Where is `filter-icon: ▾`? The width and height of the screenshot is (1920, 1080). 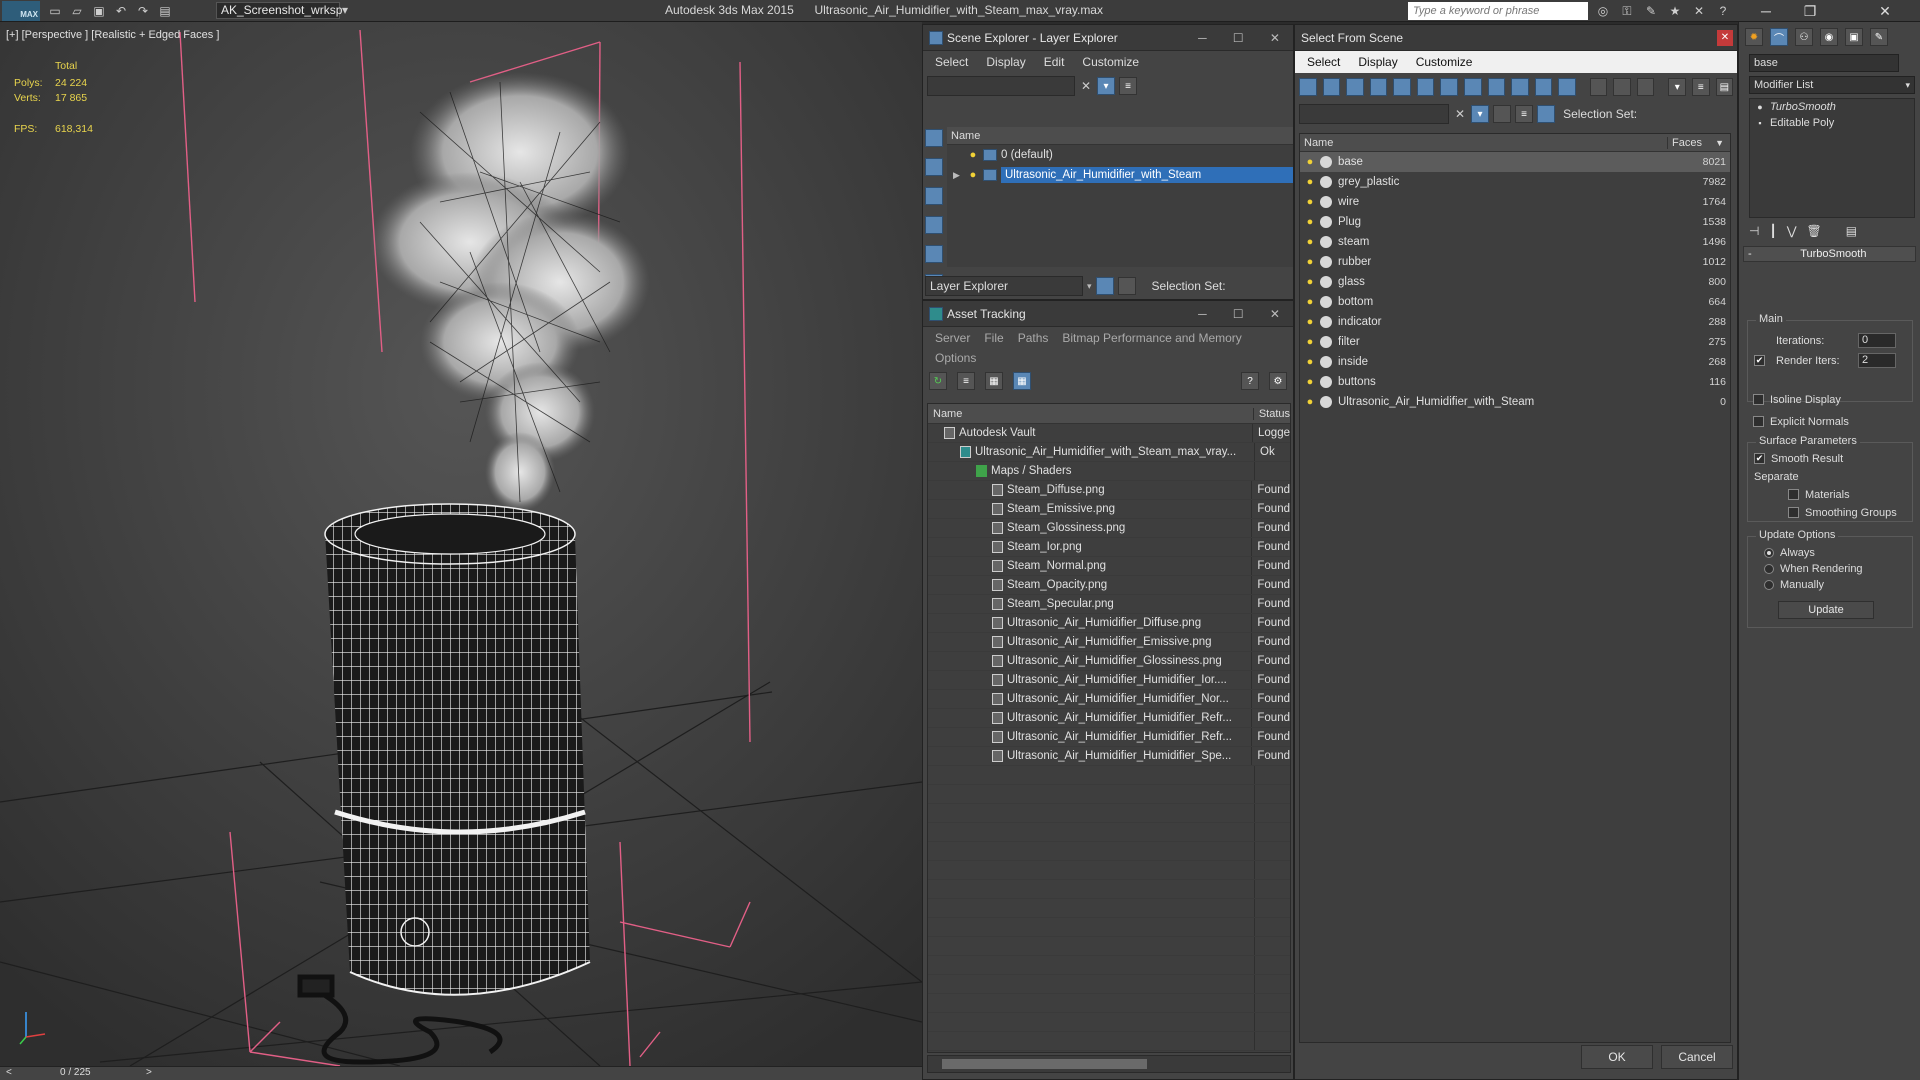
filter-icon: ▾ is located at coordinates (1106, 86).